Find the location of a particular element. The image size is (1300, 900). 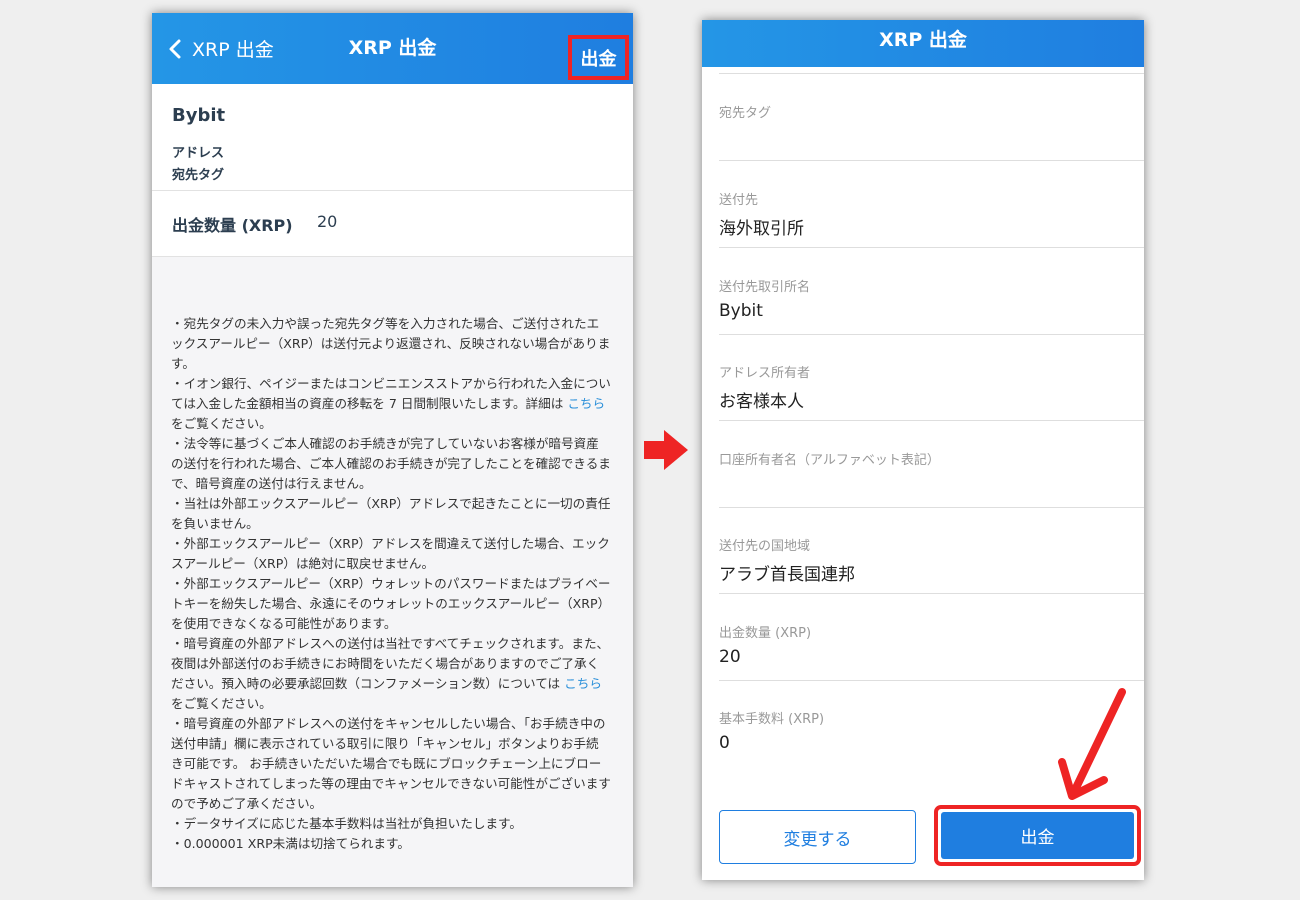

field-value: アラブ首長国連邦 is located at coordinates (787, 575).